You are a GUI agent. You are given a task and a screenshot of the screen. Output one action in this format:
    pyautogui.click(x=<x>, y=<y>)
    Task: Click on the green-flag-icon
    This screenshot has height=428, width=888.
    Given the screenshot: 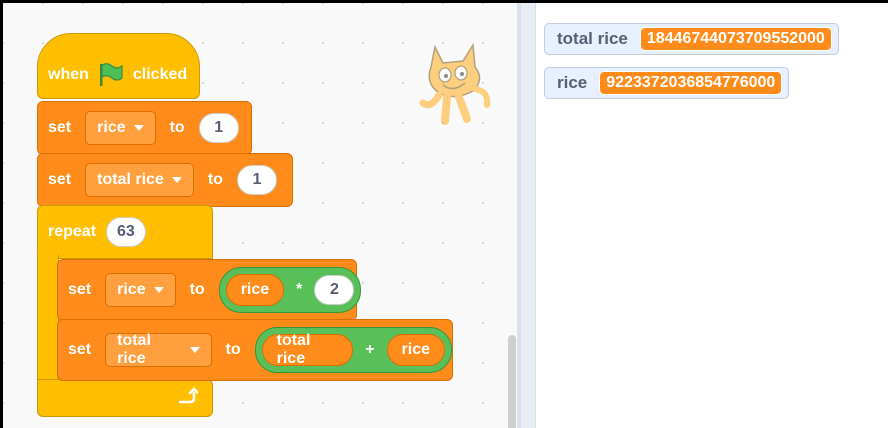 What is the action you would take?
    pyautogui.click(x=111, y=74)
    